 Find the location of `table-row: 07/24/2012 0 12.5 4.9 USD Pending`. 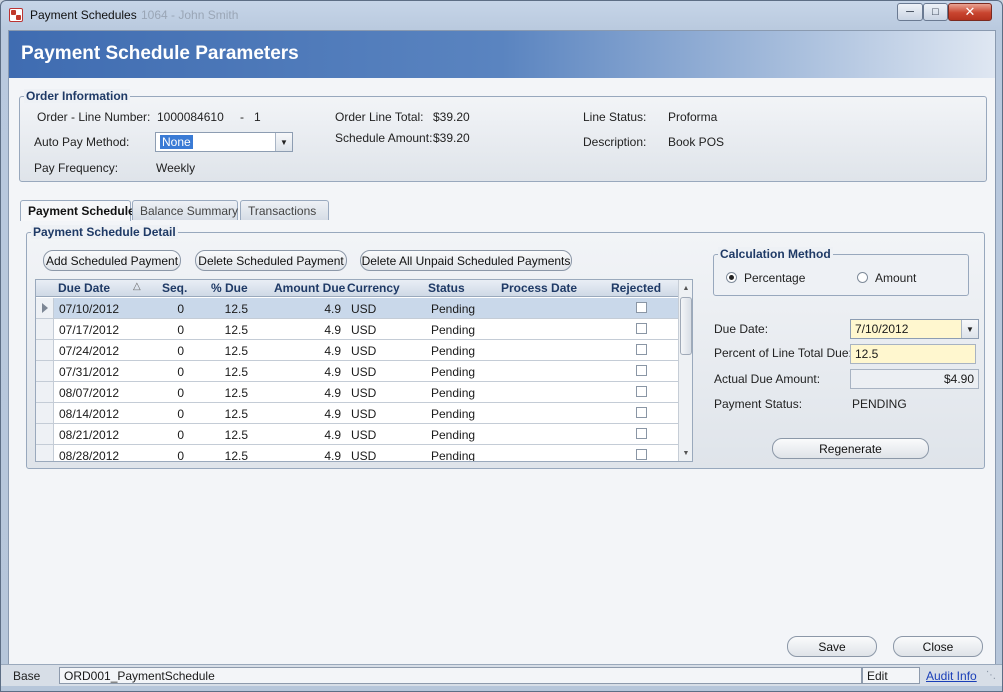

table-row: 07/24/2012 0 12.5 4.9 USD Pending is located at coordinates (357, 350).